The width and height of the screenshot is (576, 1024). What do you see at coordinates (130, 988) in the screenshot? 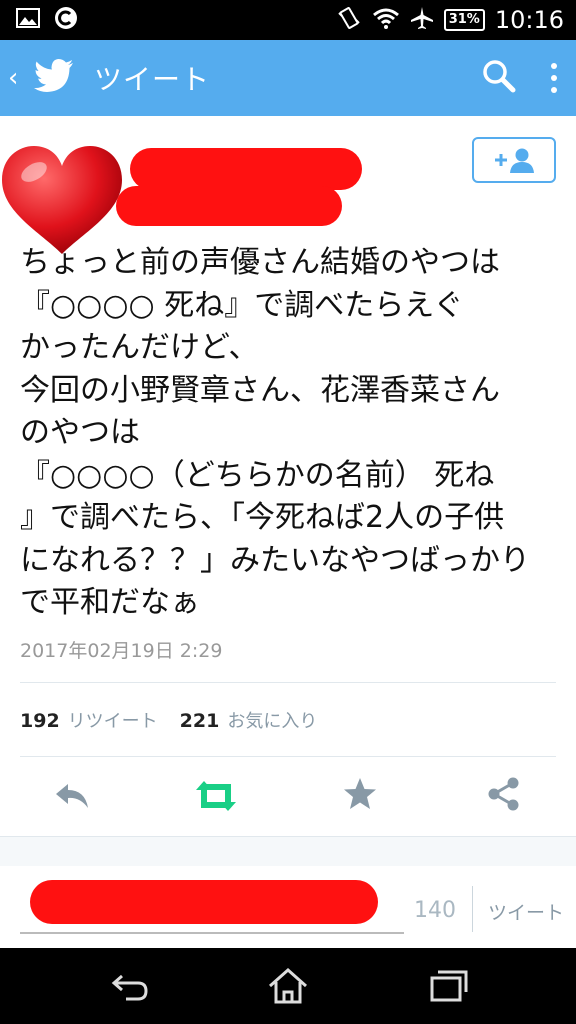
I see `back-icon` at bounding box center [130, 988].